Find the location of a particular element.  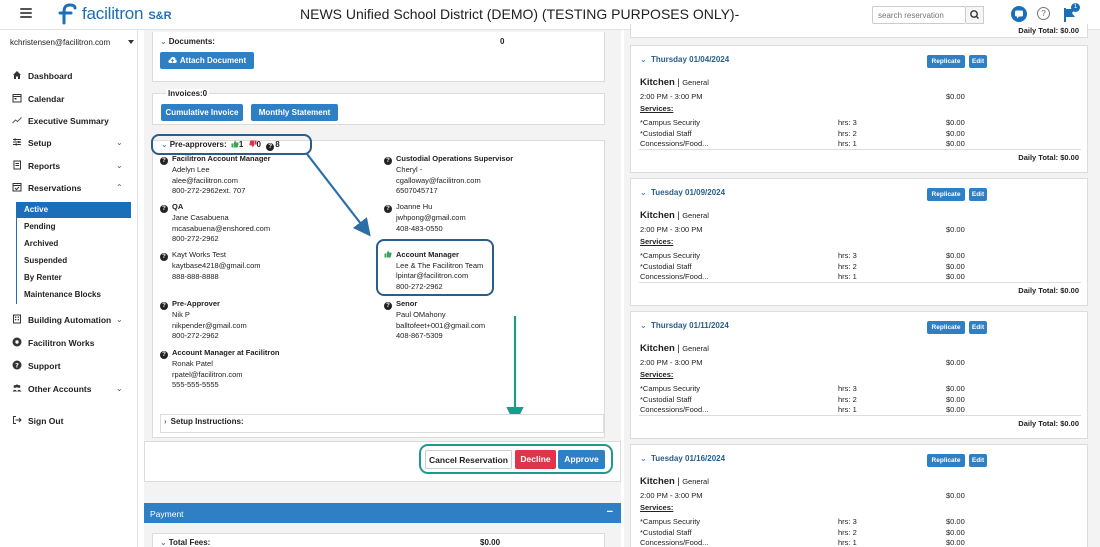

sidebar-item-calendar: Calendar is located at coordinates (69, 98).